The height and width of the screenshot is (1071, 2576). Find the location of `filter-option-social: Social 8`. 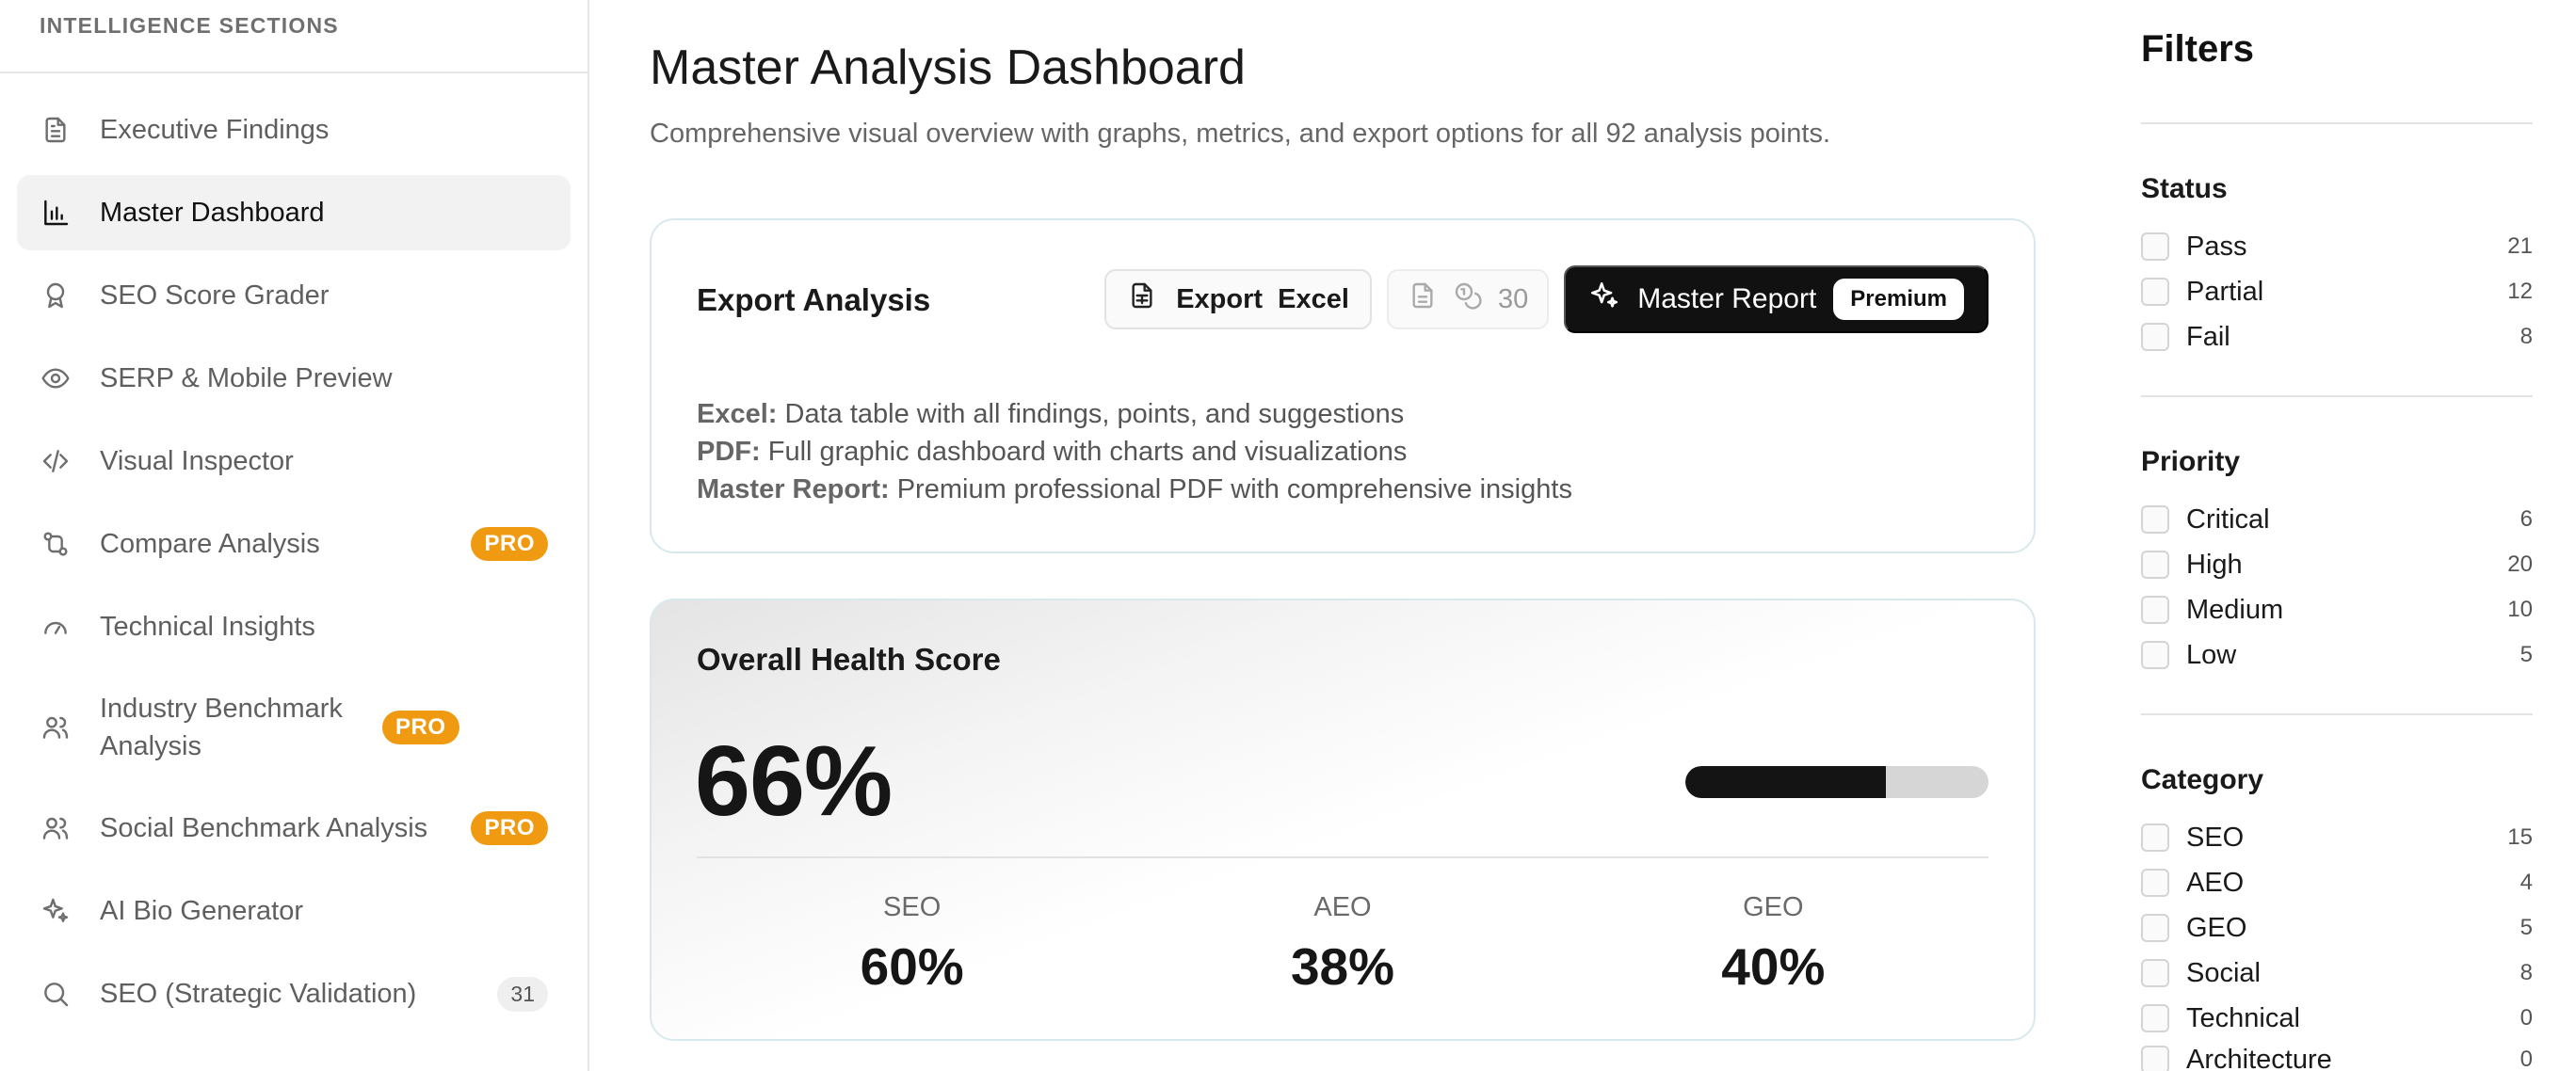

filter-option-social: Social 8 is located at coordinates (2337, 973).